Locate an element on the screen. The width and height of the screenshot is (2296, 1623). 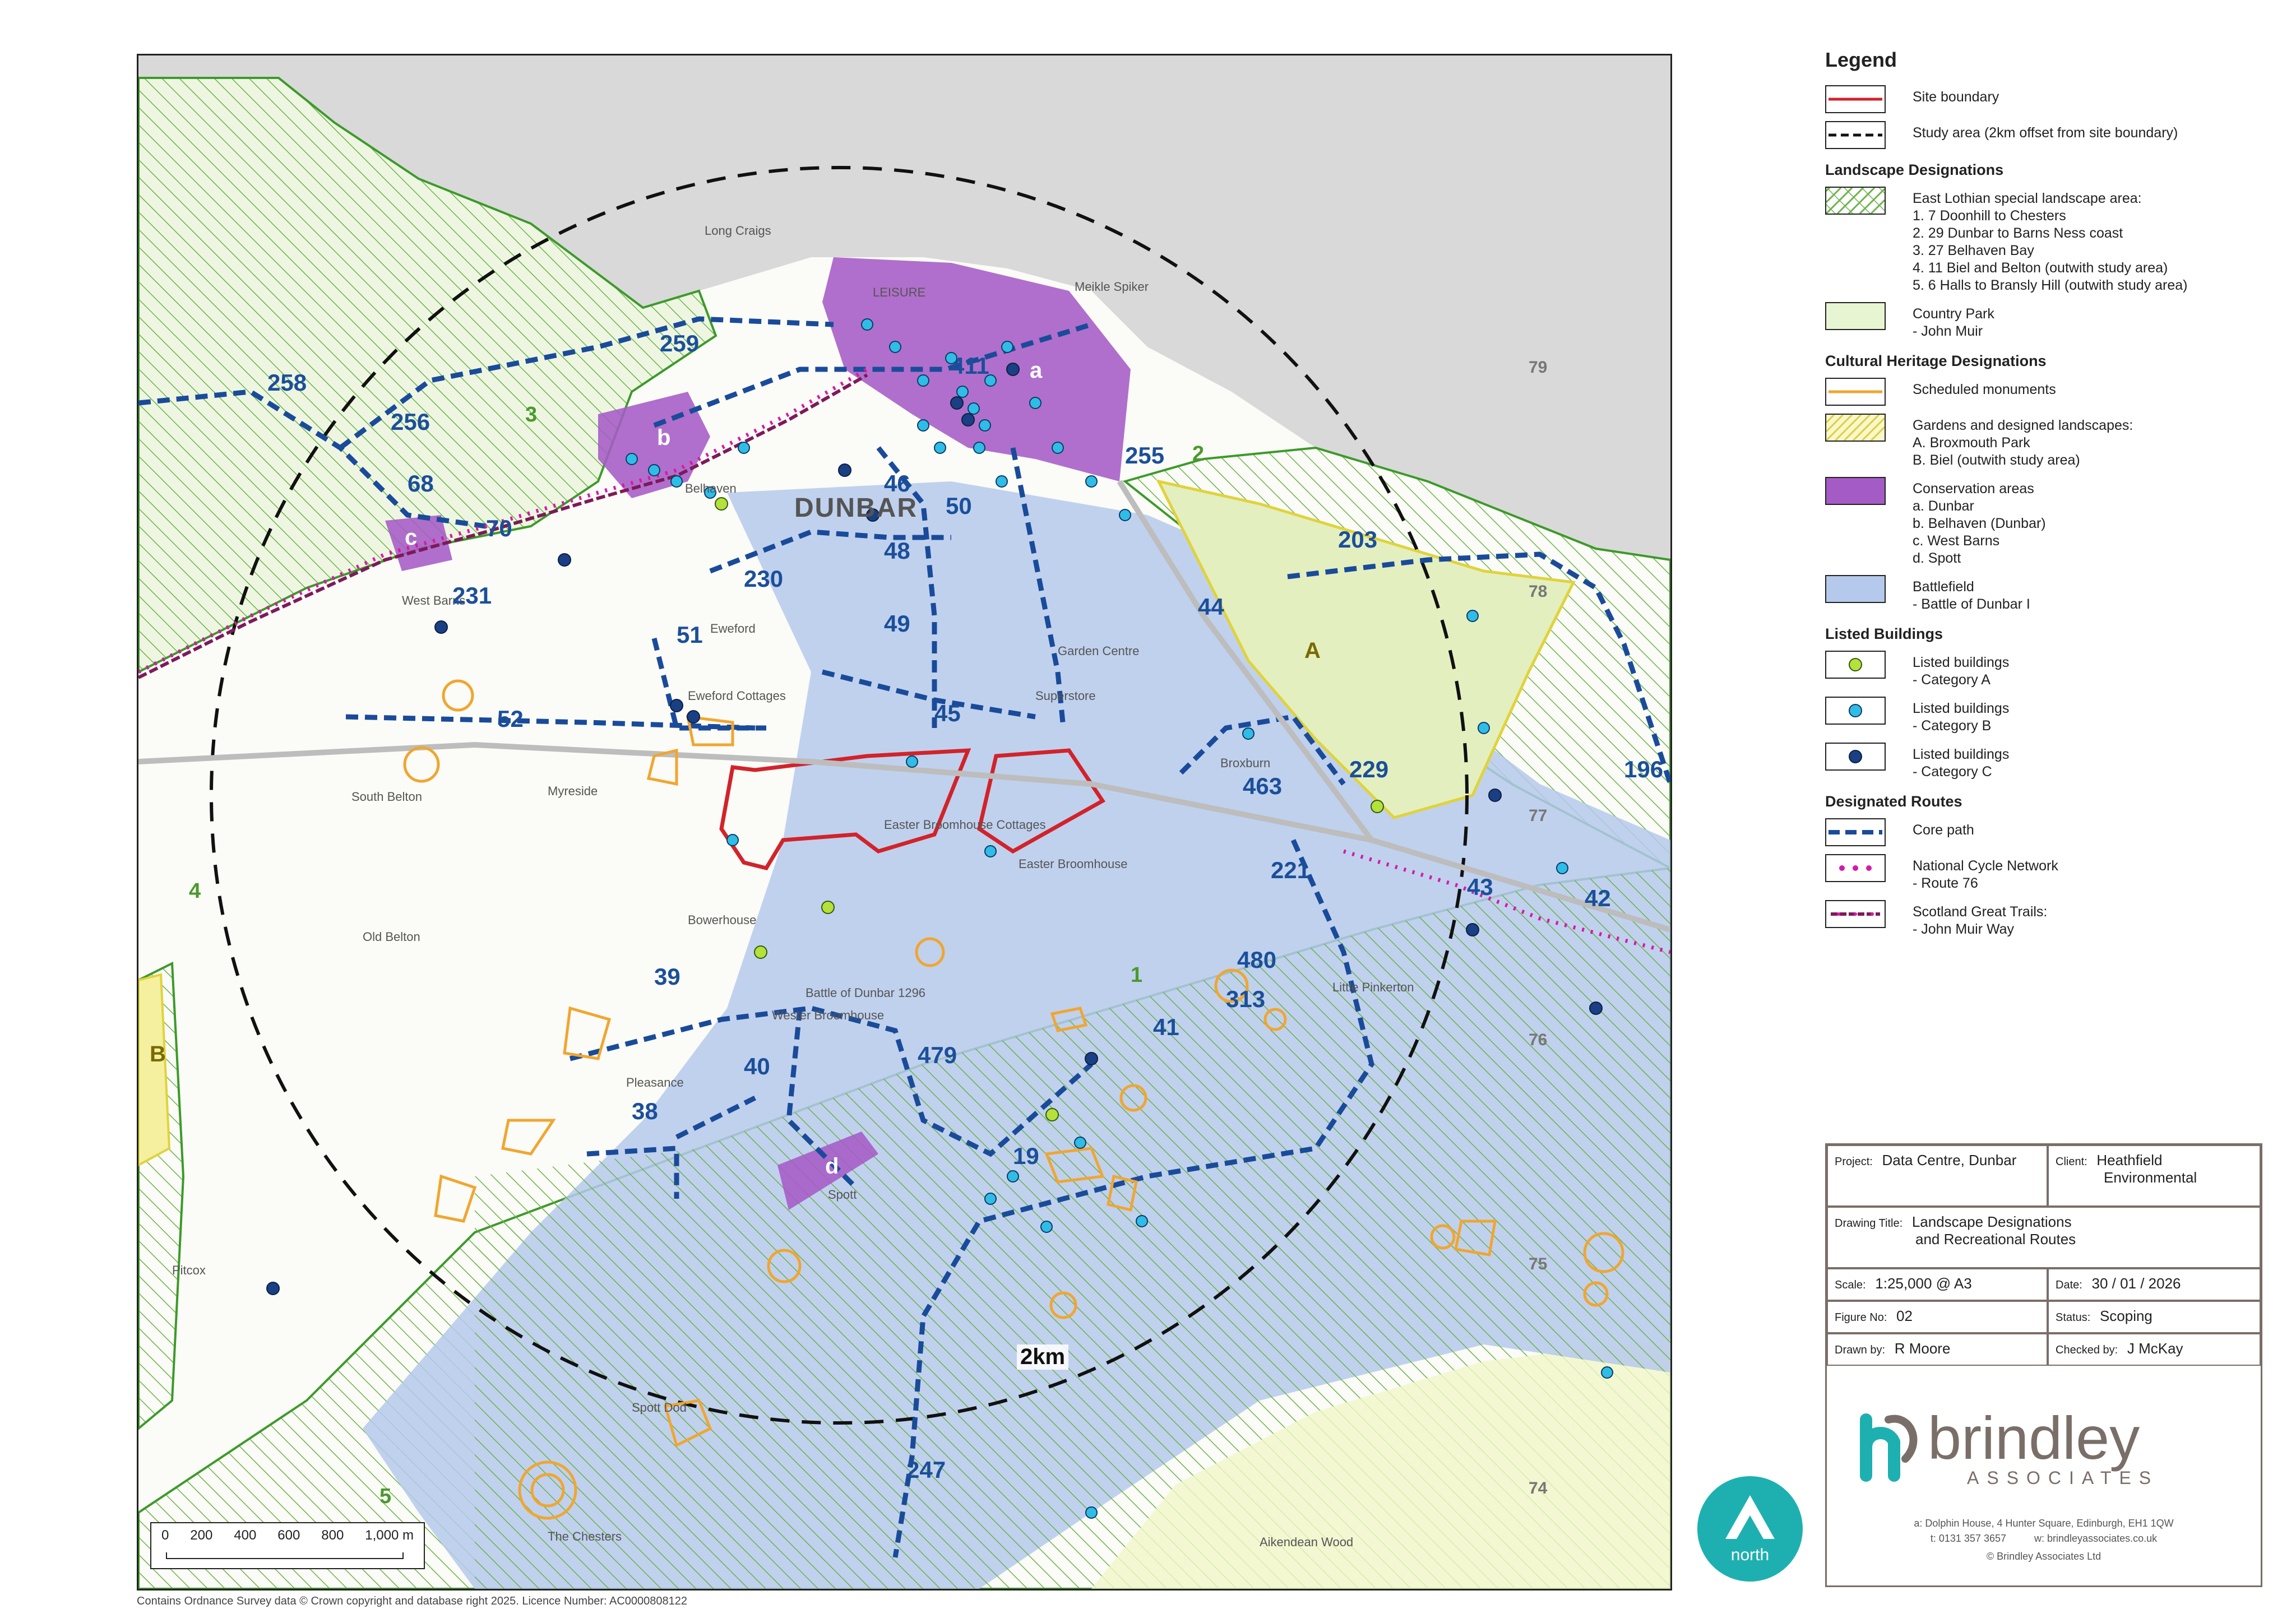
place-belhaven: Belhaven is located at coordinates (711, 488).